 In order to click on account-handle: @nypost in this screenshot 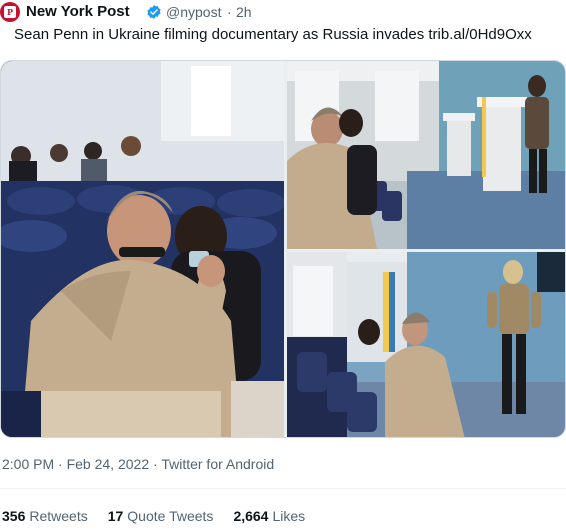, I will do `click(193, 12)`.